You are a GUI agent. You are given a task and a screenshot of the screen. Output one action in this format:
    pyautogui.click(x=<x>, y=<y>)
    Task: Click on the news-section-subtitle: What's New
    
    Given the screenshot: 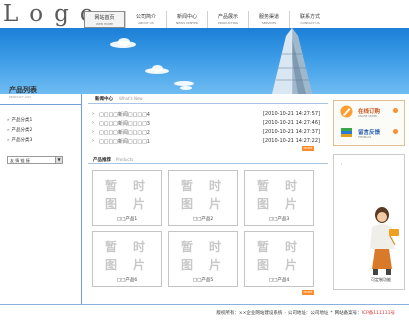 What is the action you would take?
    pyautogui.click(x=131, y=98)
    